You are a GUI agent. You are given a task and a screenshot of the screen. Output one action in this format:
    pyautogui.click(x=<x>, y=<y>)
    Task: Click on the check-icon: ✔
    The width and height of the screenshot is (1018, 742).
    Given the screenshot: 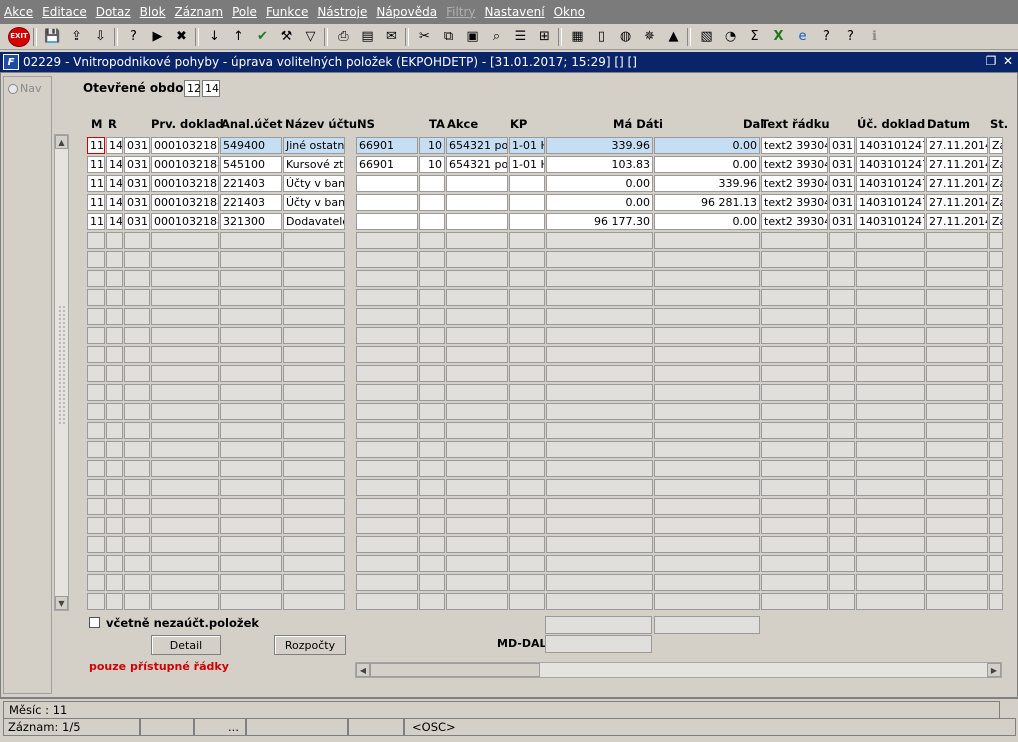 What is the action you would take?
    pyautogui.click(x=262, y=37)
    